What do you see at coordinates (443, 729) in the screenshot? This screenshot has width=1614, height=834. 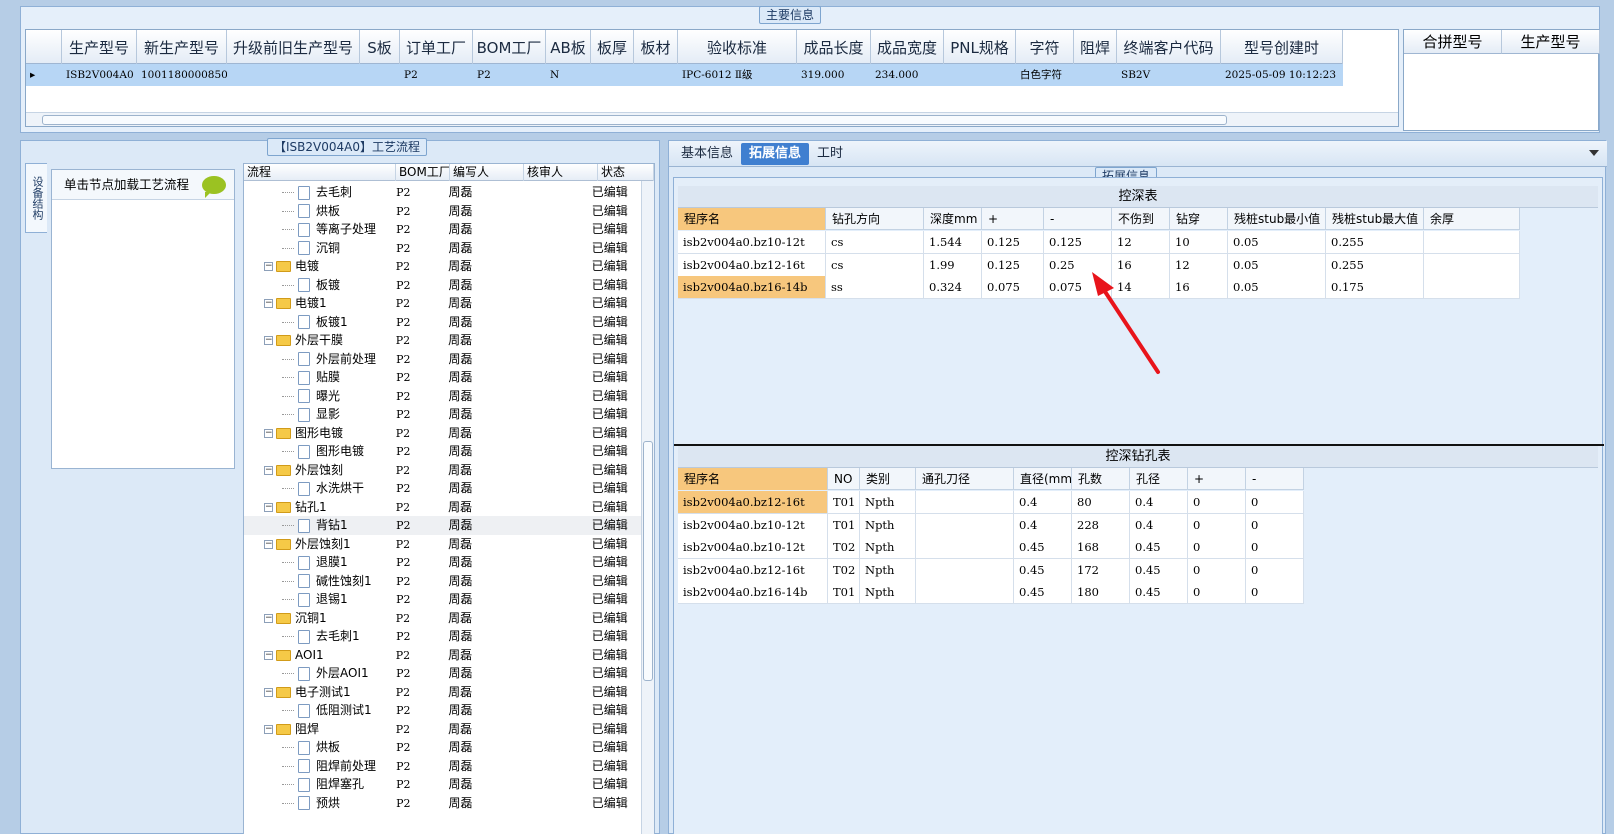 I see `tree-row: − 阻焊 P2 周磊 已编辑` at bounding box center [443, 729].